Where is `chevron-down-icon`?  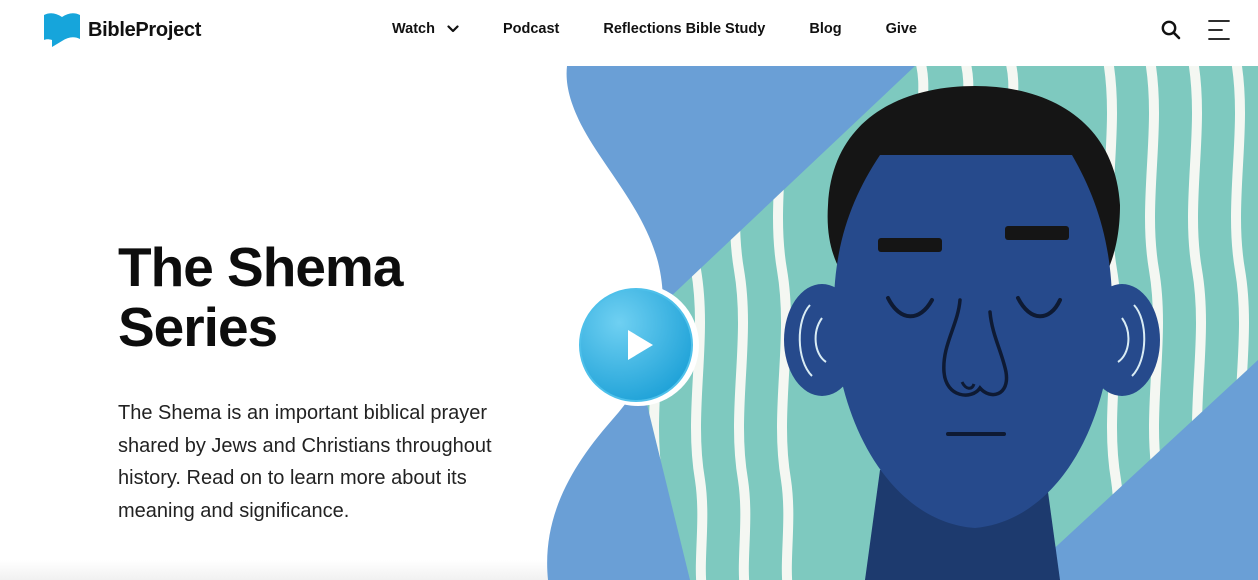
chevron-down-icon is located at coordinates (453, 29).